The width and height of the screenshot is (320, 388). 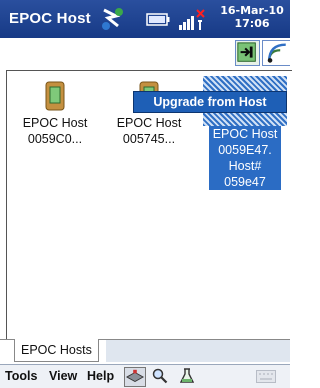 I want to click on title-bar: EPOC Host 16-Mar-10 17:06, so click(x=145, y=19).